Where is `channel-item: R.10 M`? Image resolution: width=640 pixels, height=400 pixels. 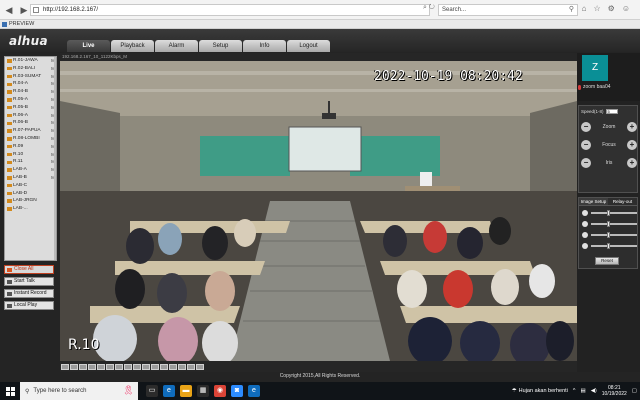 channel-item: R.10 M is located at coordinates (30, 155).